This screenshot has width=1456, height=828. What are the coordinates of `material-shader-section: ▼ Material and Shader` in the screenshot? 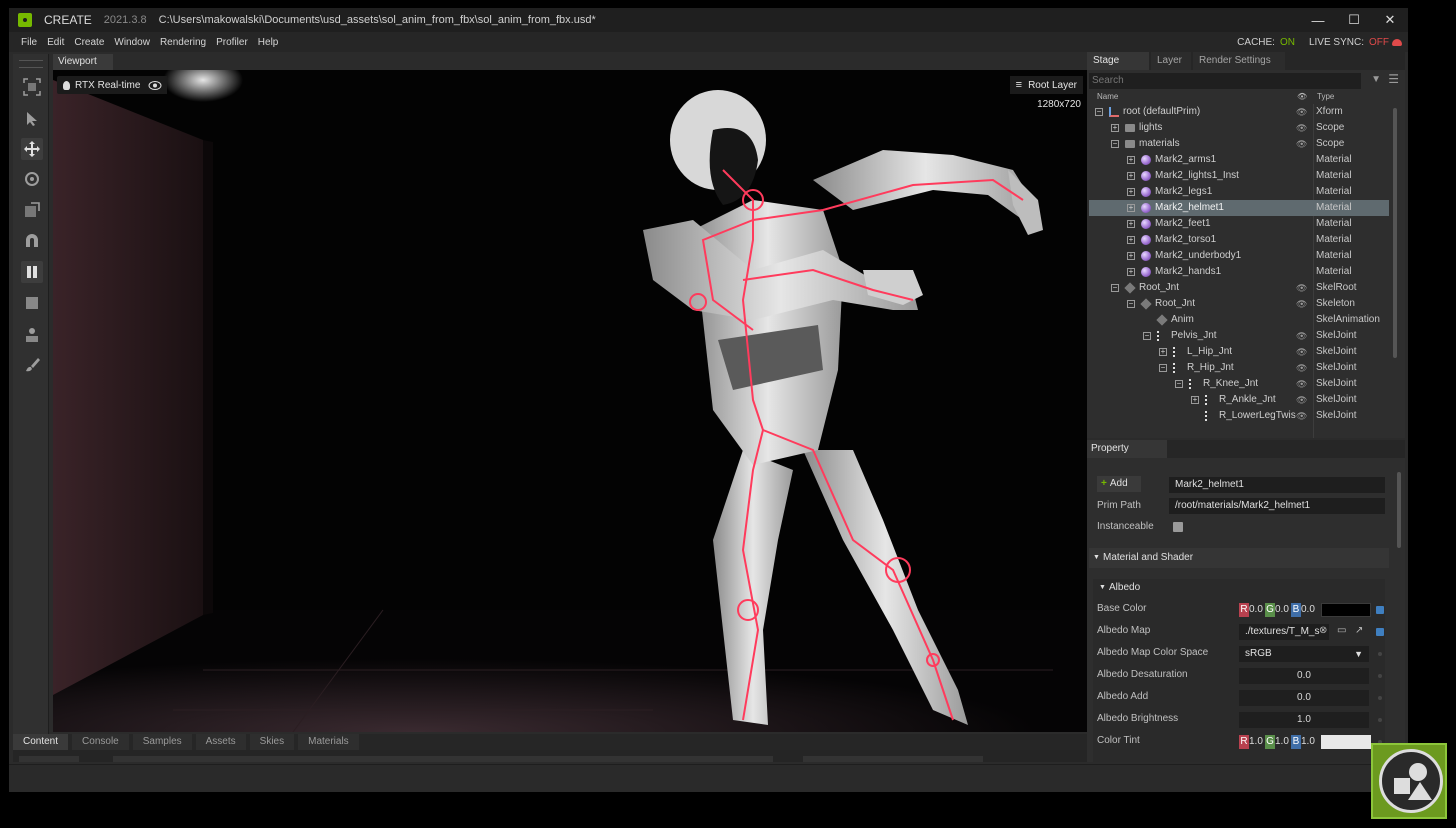 It's located at (1239, 558).